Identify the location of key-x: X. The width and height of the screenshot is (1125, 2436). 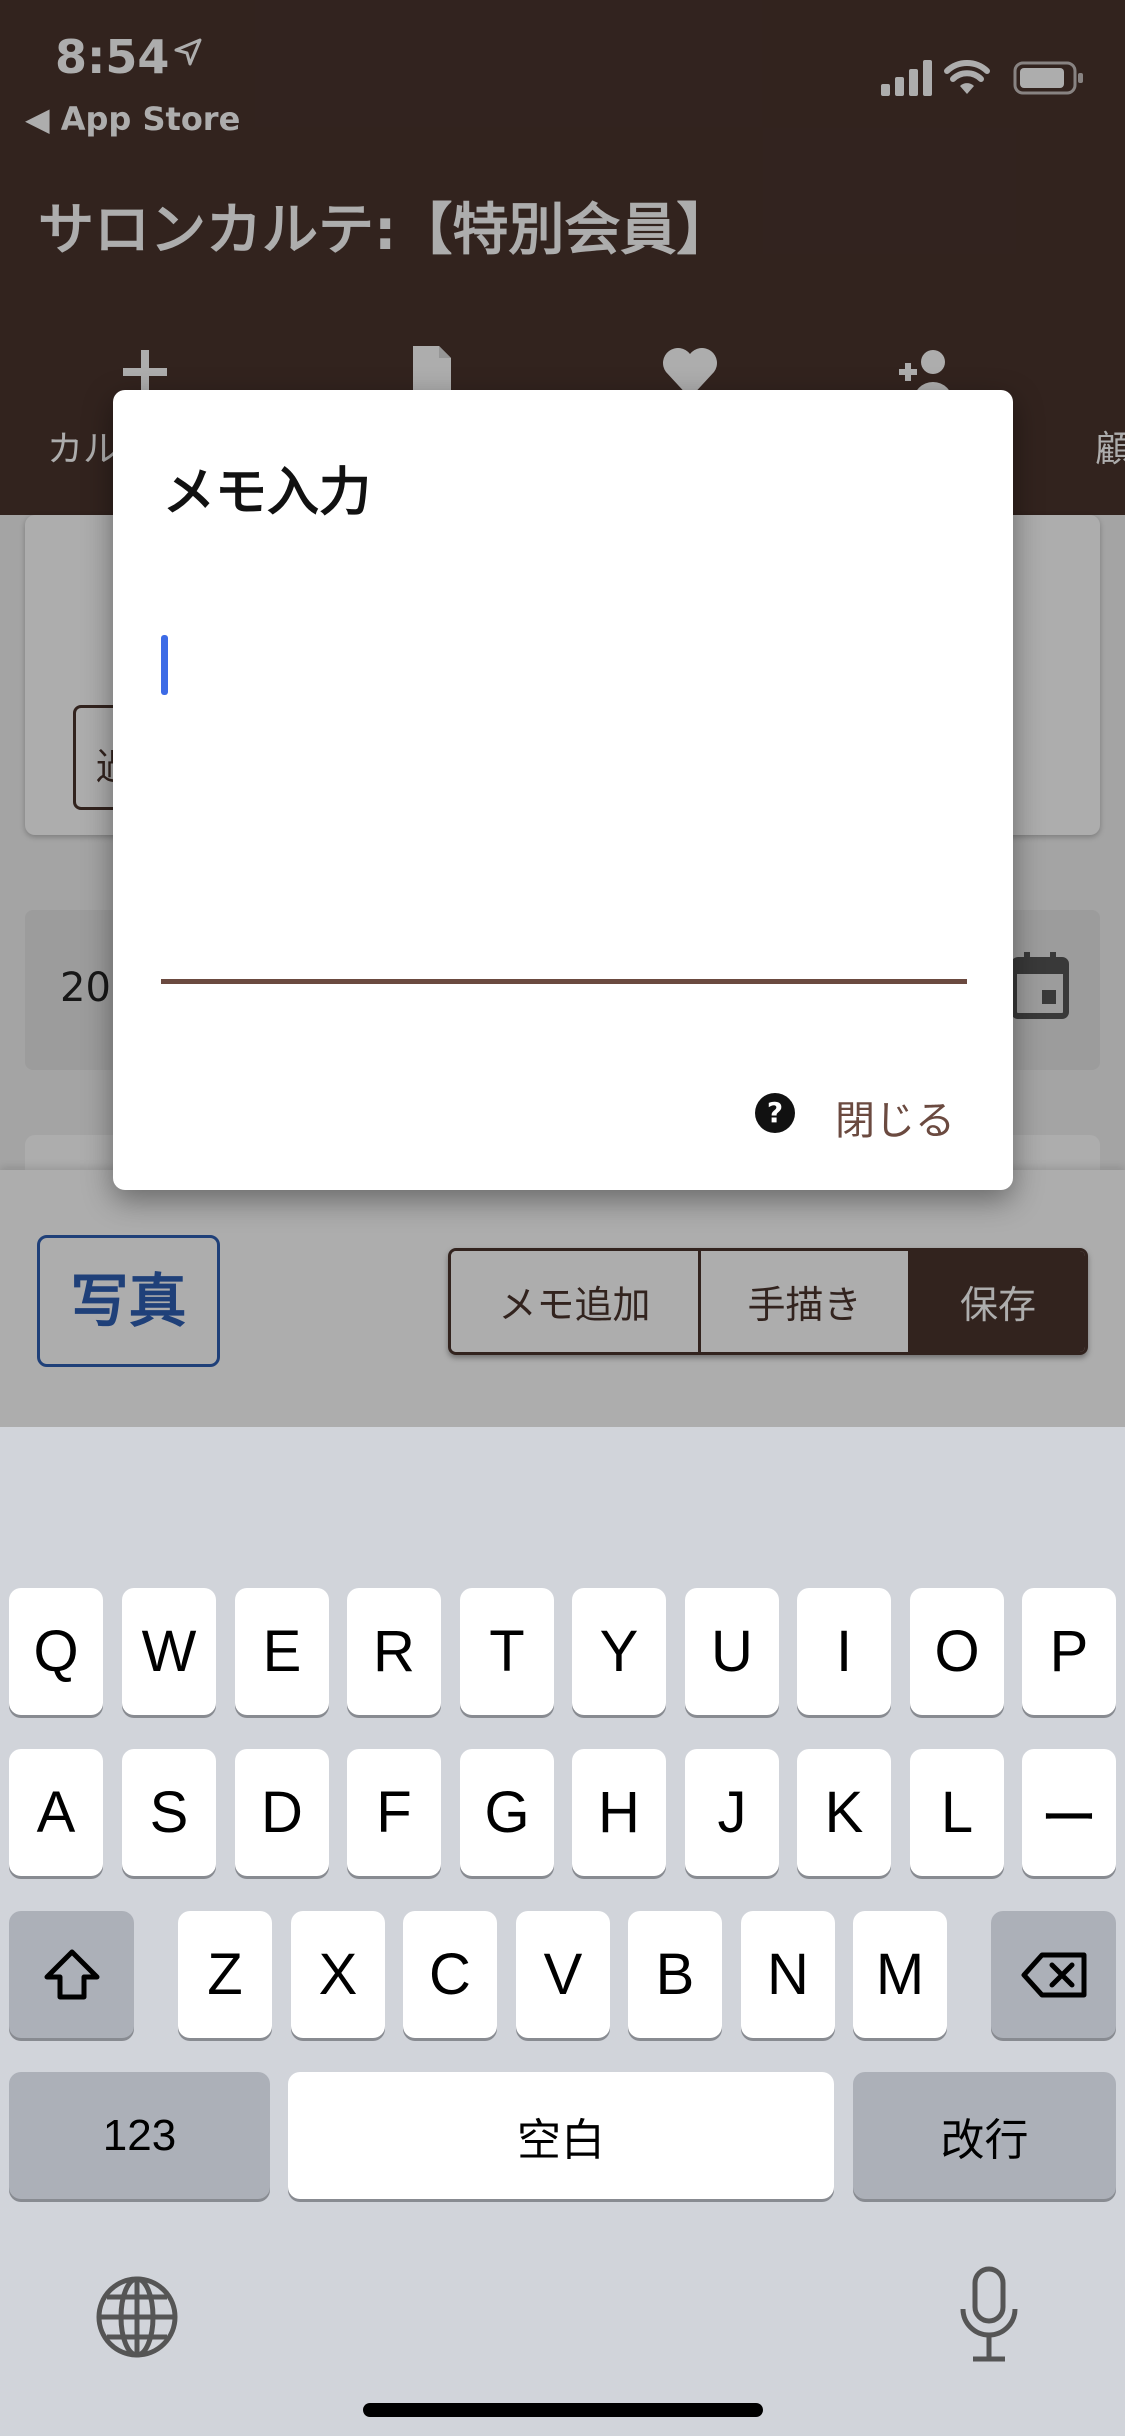
(338, 1974).